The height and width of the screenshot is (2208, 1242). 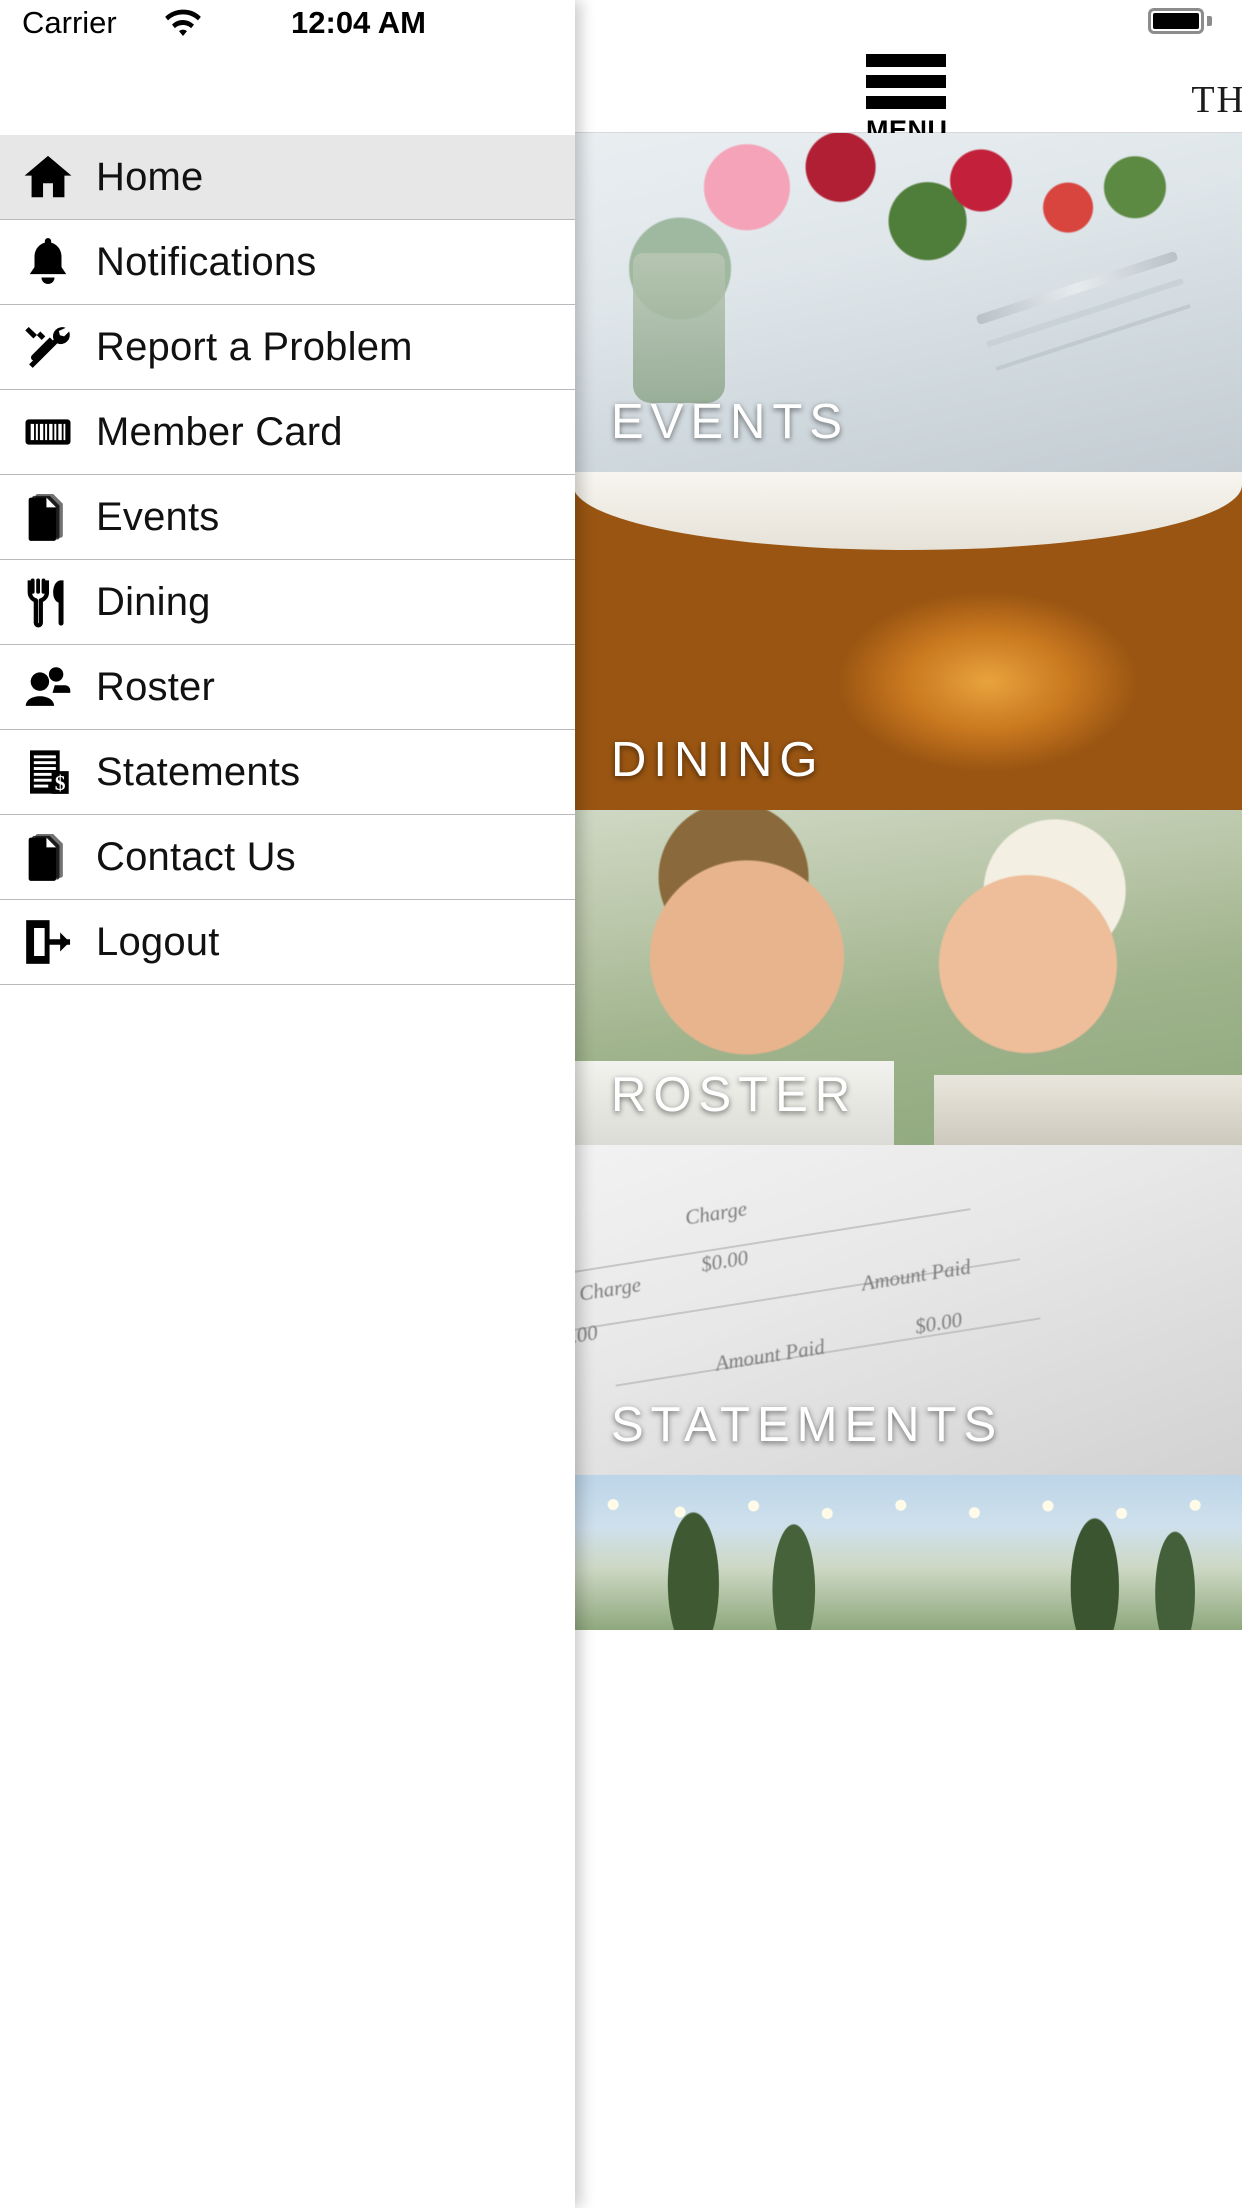 I want to click on logout-icon, so click(x=48, y=942).